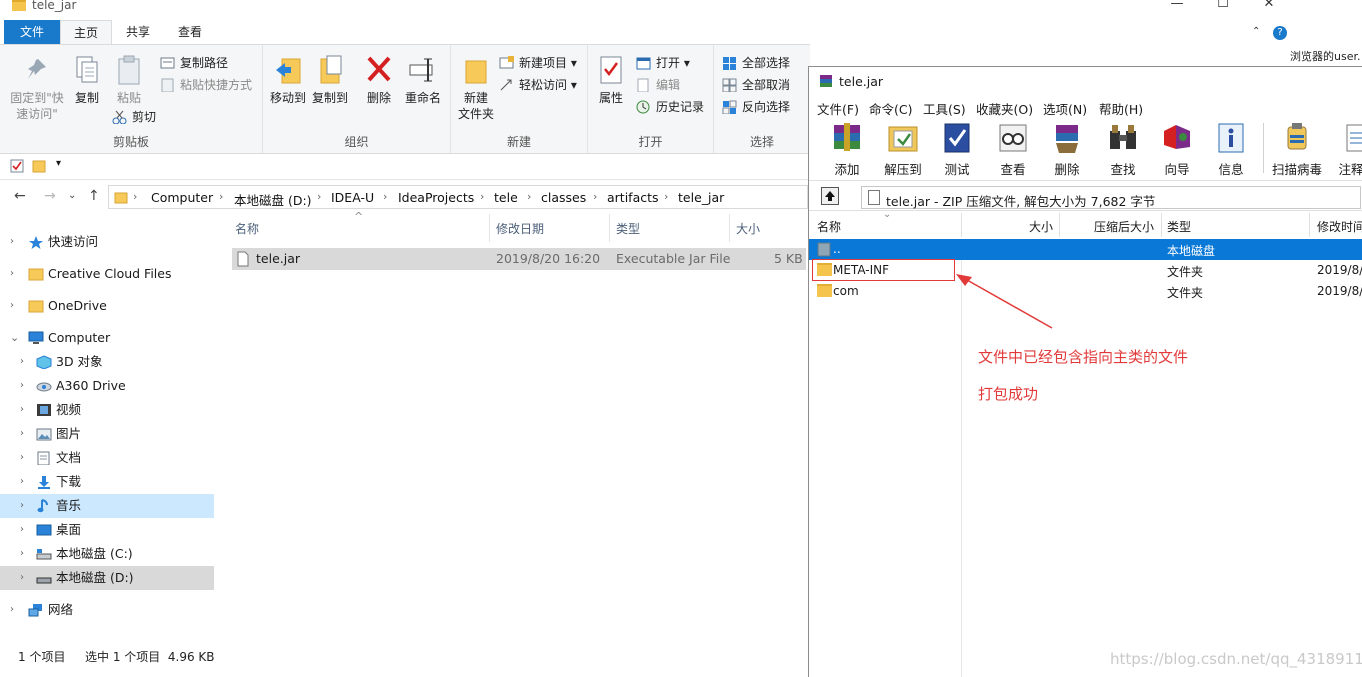 The width and height of the screenshot is (1362, 677). Describe the element at coordinates (50, 196) in the screenshot. I see `forward-arrow-icon: →` at that location.